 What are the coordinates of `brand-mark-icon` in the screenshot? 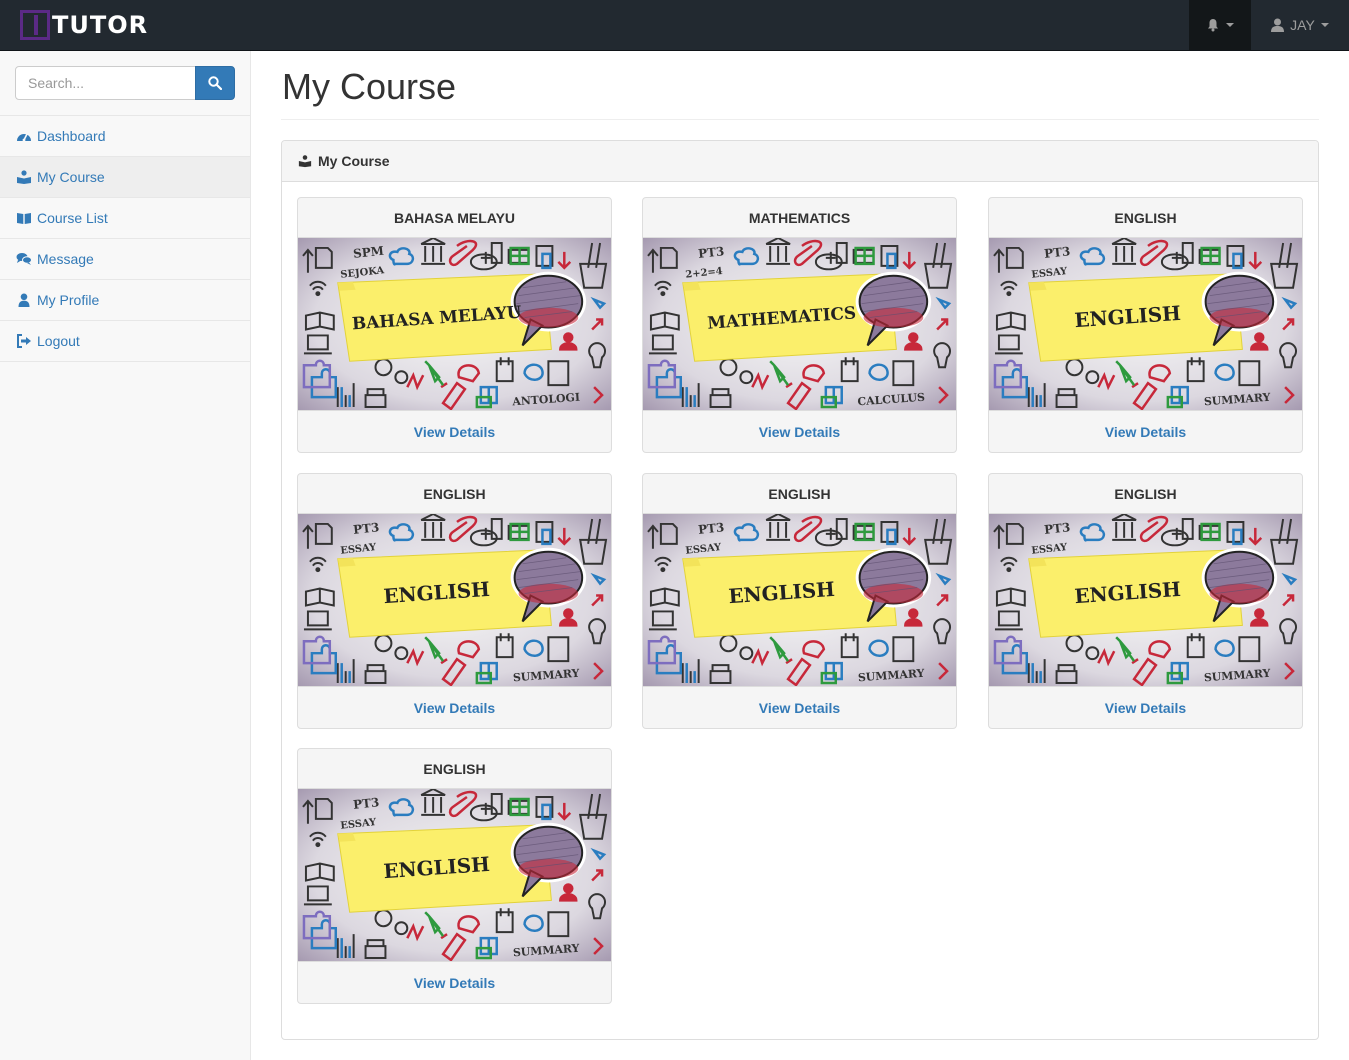 It's located at (35, 25).